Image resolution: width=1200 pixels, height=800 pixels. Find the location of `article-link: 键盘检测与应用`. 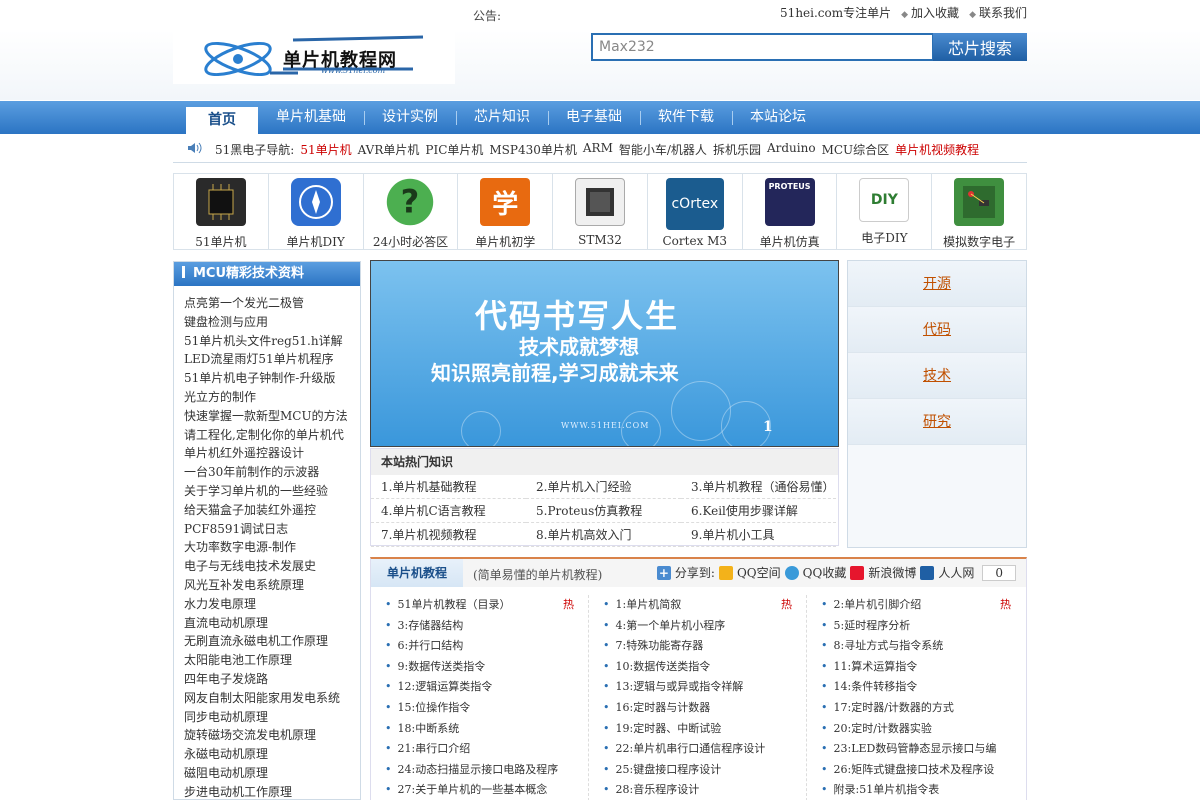

article-link: 键盘检测与应用 is located at coordinates (226, 322).